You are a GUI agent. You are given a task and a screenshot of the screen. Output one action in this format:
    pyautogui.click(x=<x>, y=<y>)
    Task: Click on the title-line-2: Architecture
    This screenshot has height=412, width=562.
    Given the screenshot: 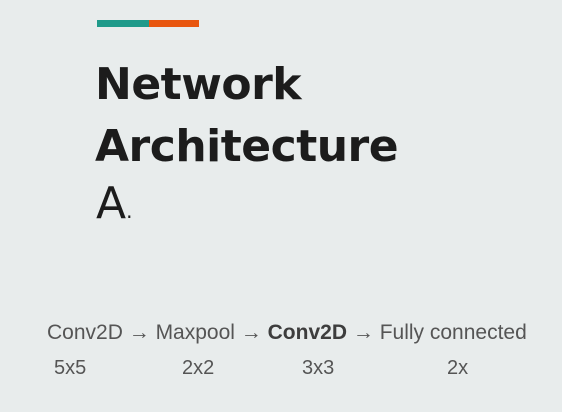 What is the action you would take?
    pyautogui.click(x=247, y=146)
    